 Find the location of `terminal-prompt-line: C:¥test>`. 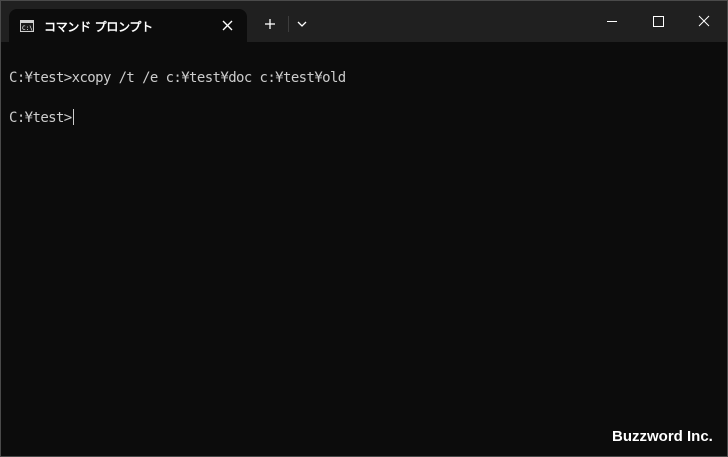

terminal-prompt-line: C:¥test> is located at coordinates (41, 117).